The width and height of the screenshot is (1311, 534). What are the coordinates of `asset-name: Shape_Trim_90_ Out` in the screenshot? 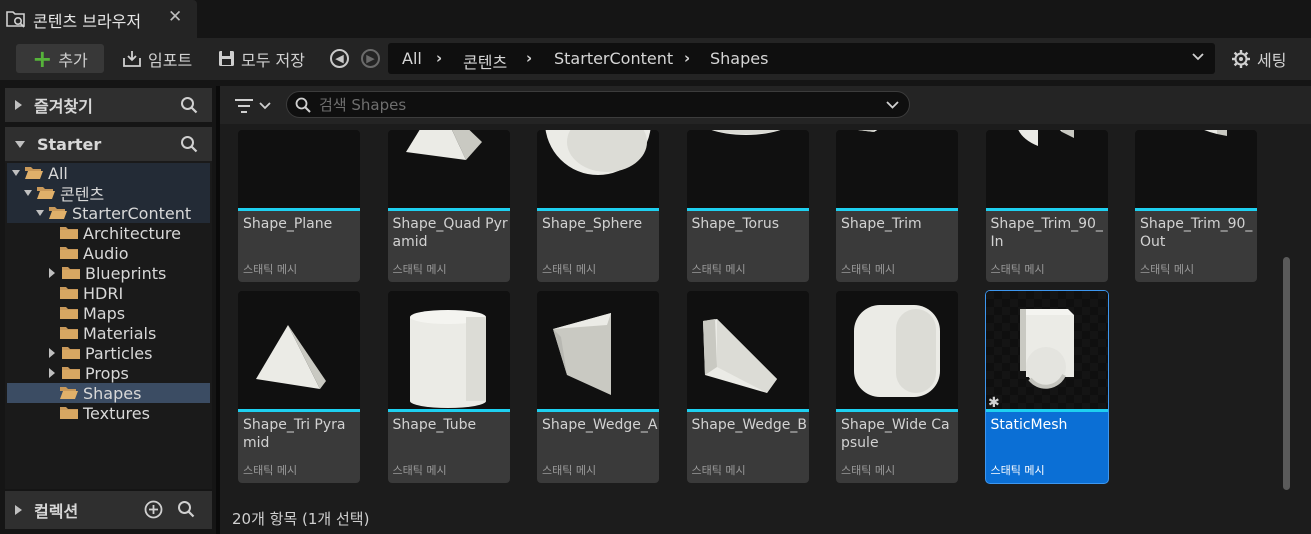 It's located at (1196, 233).